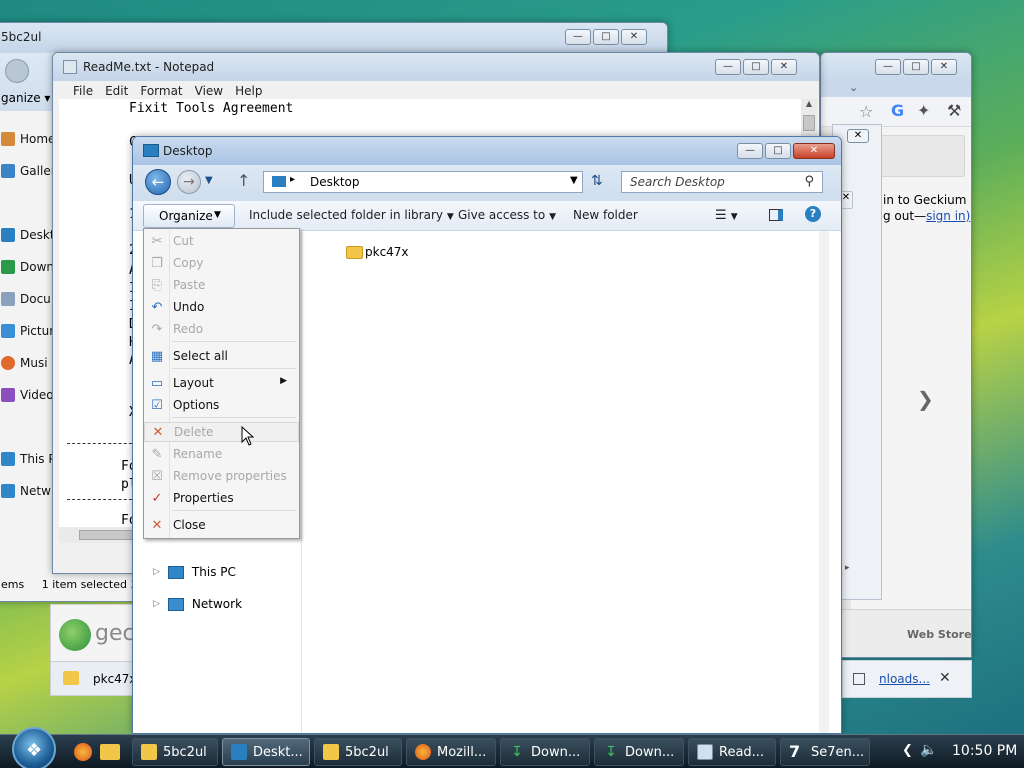 This screenshot has height=768, width=1024. What do you see at coordinates (189, 216) in the screenshot?
I see `organize-button: Organize ▼` at bounding box center [189, 216].